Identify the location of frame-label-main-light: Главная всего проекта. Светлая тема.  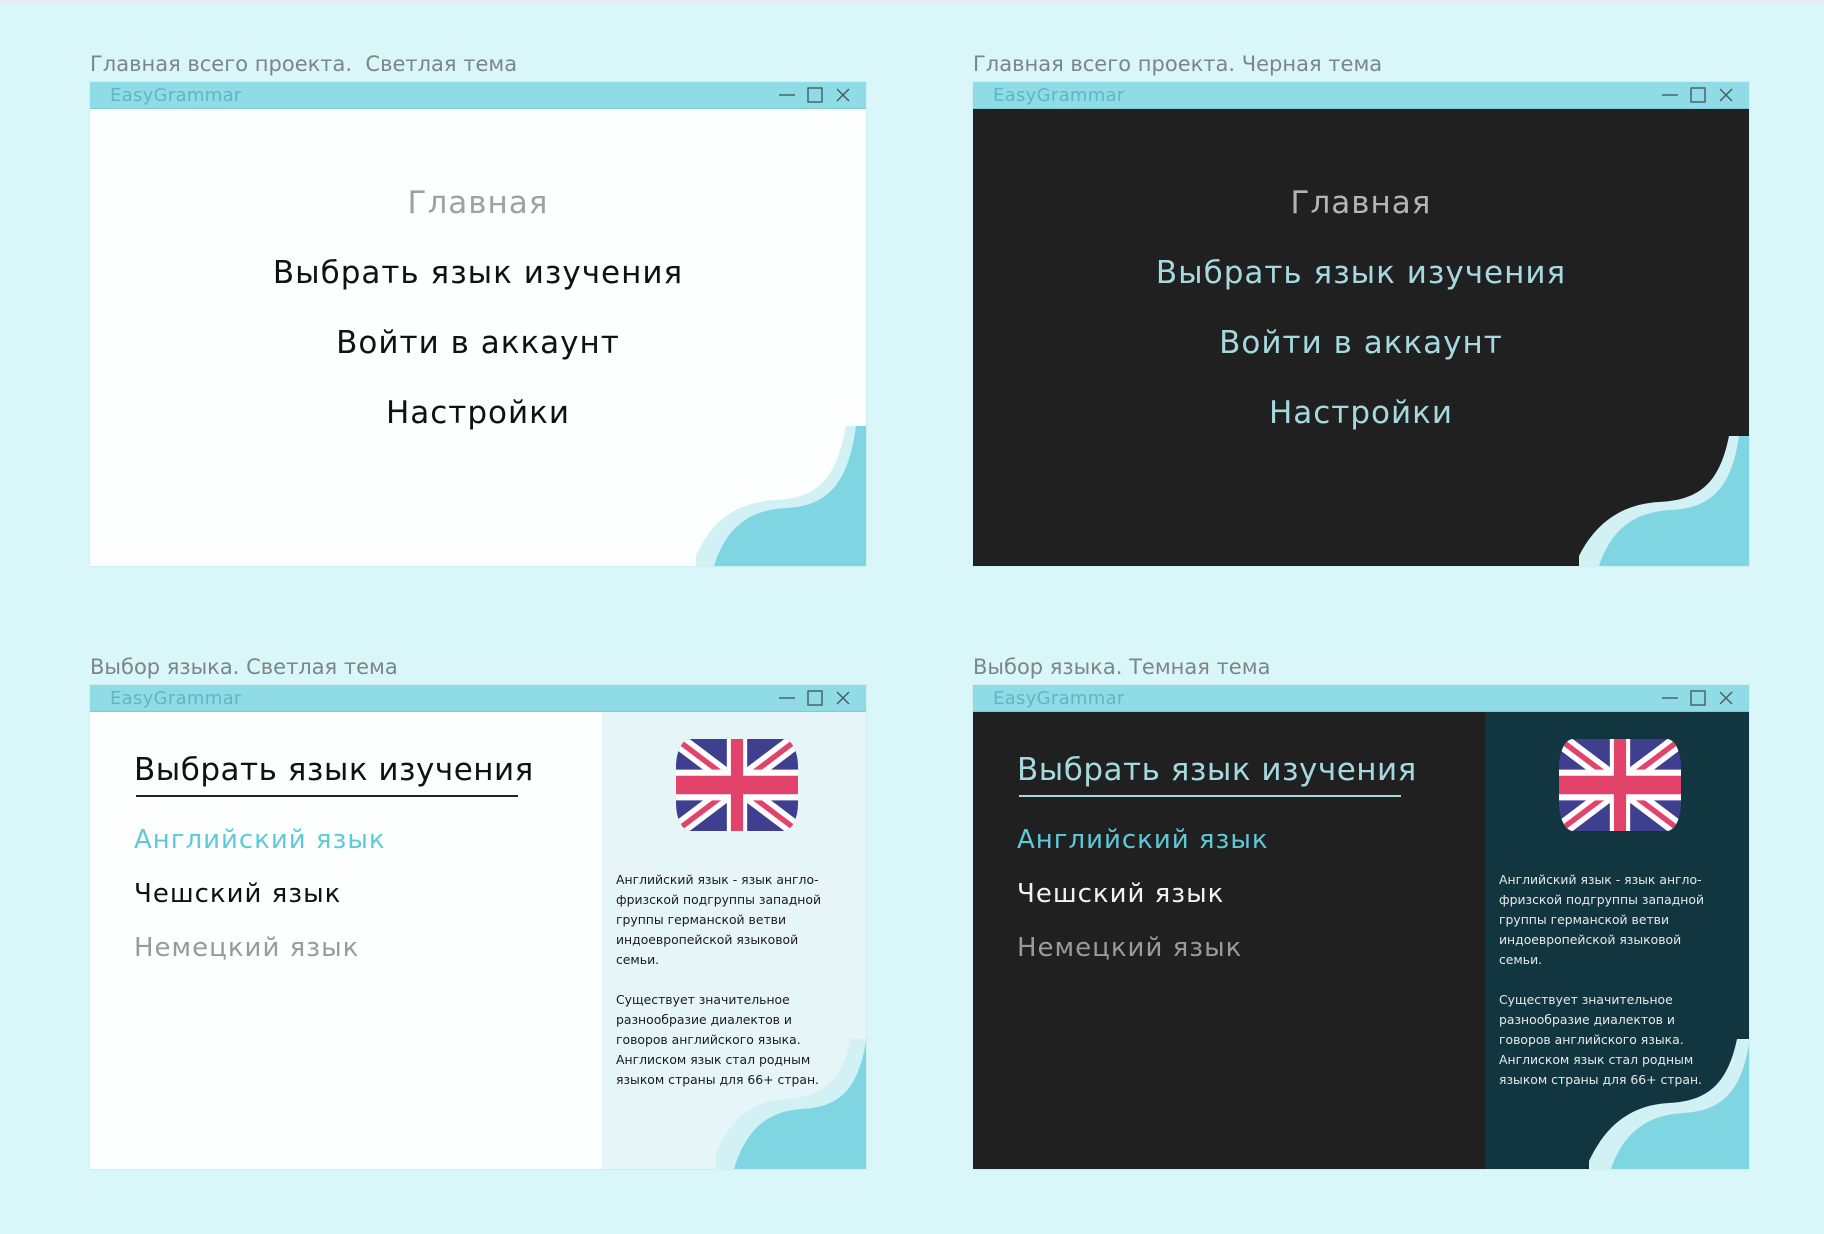
(304, 64).